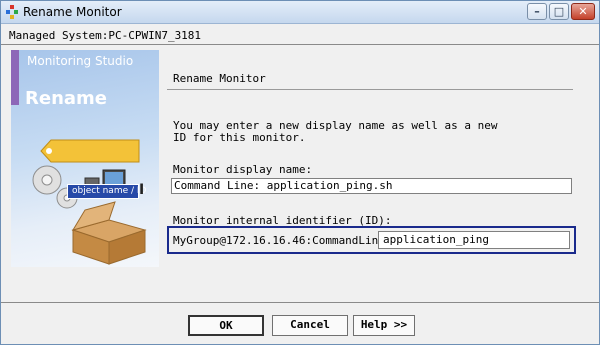  I want to click on banner-artwork, so click(89, 202).